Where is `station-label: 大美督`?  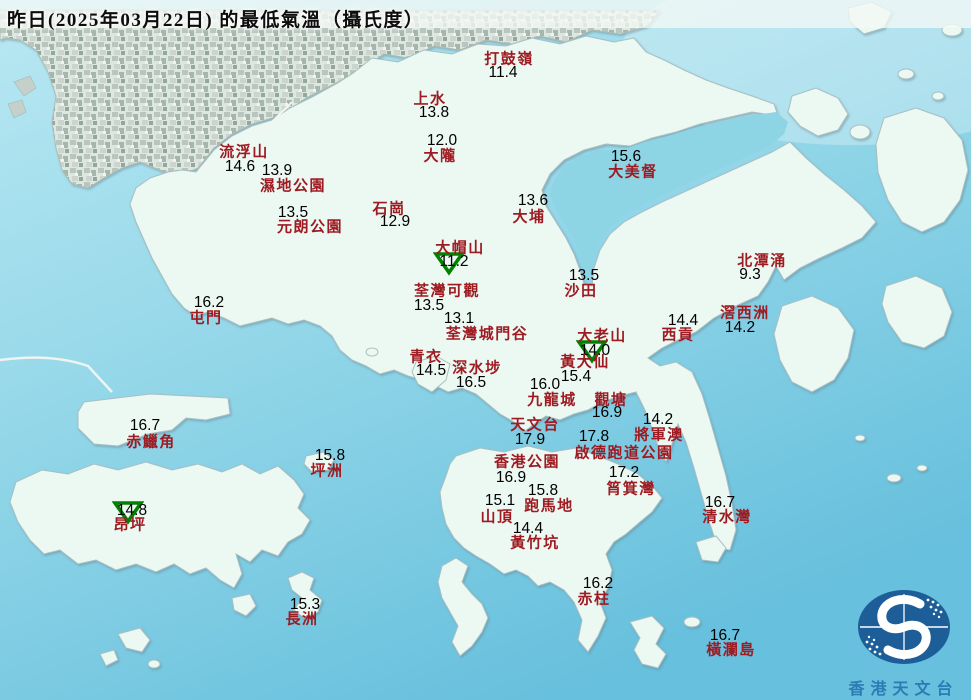 station-label: 大美督 is located at coordinates (633, 172).